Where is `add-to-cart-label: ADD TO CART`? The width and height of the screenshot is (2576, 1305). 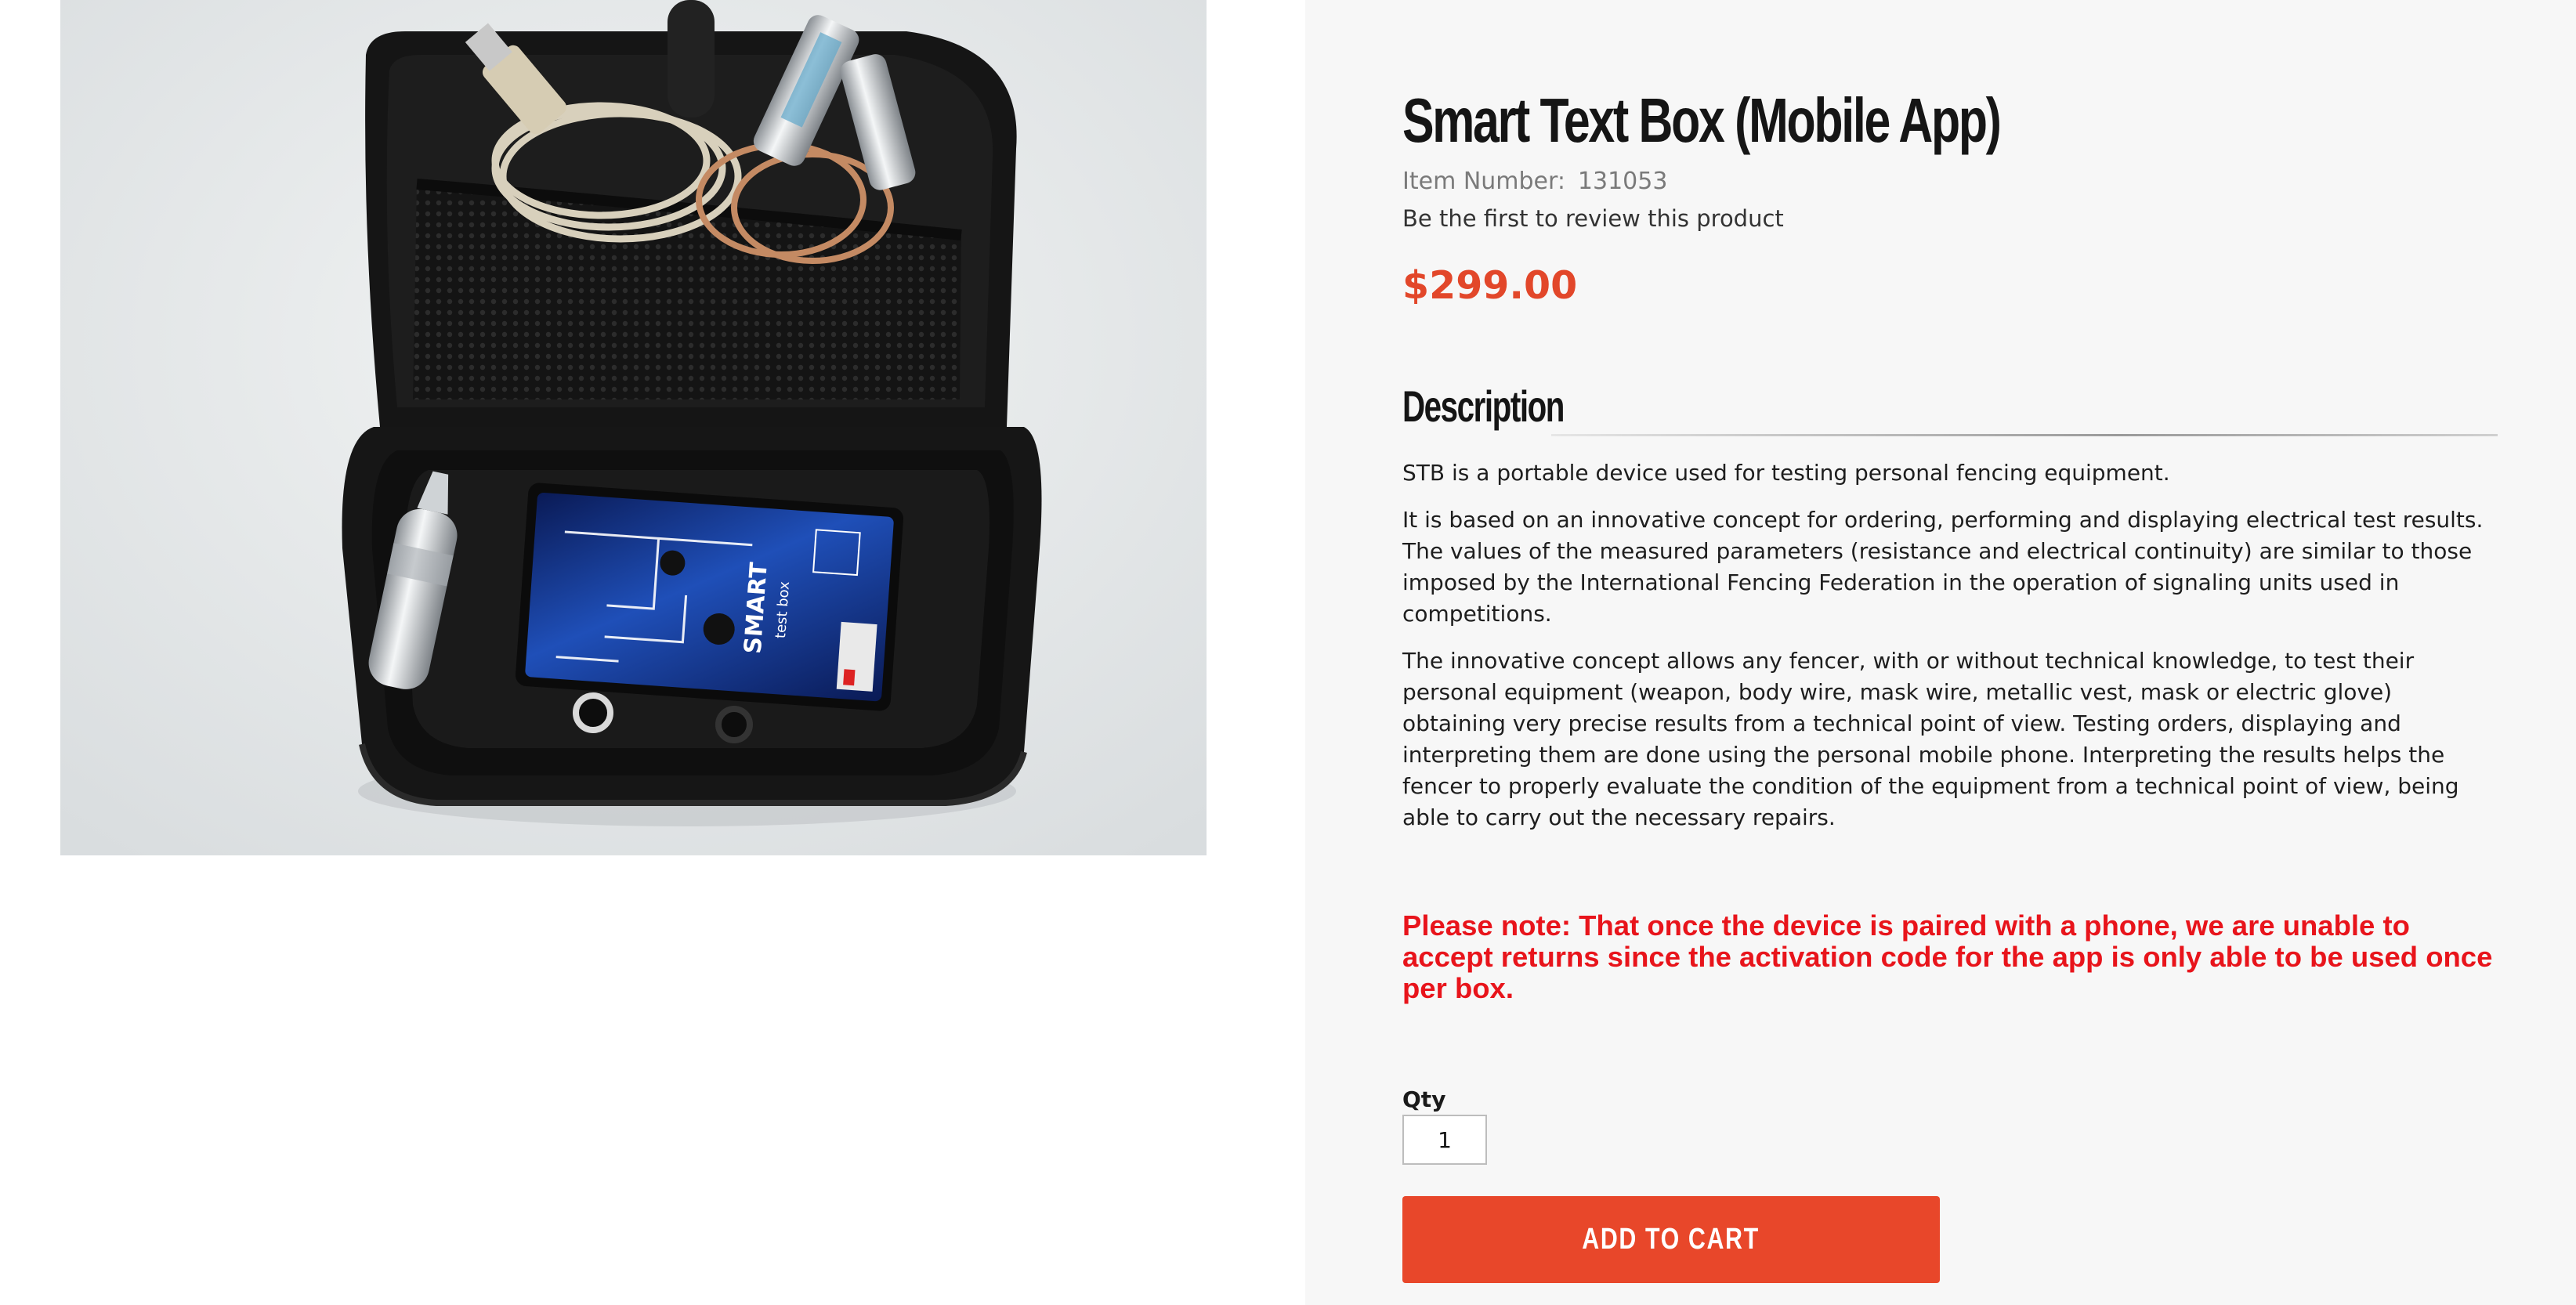 add-to-cart-label: ADD TO CART is located at coordinates (1671, 1239).